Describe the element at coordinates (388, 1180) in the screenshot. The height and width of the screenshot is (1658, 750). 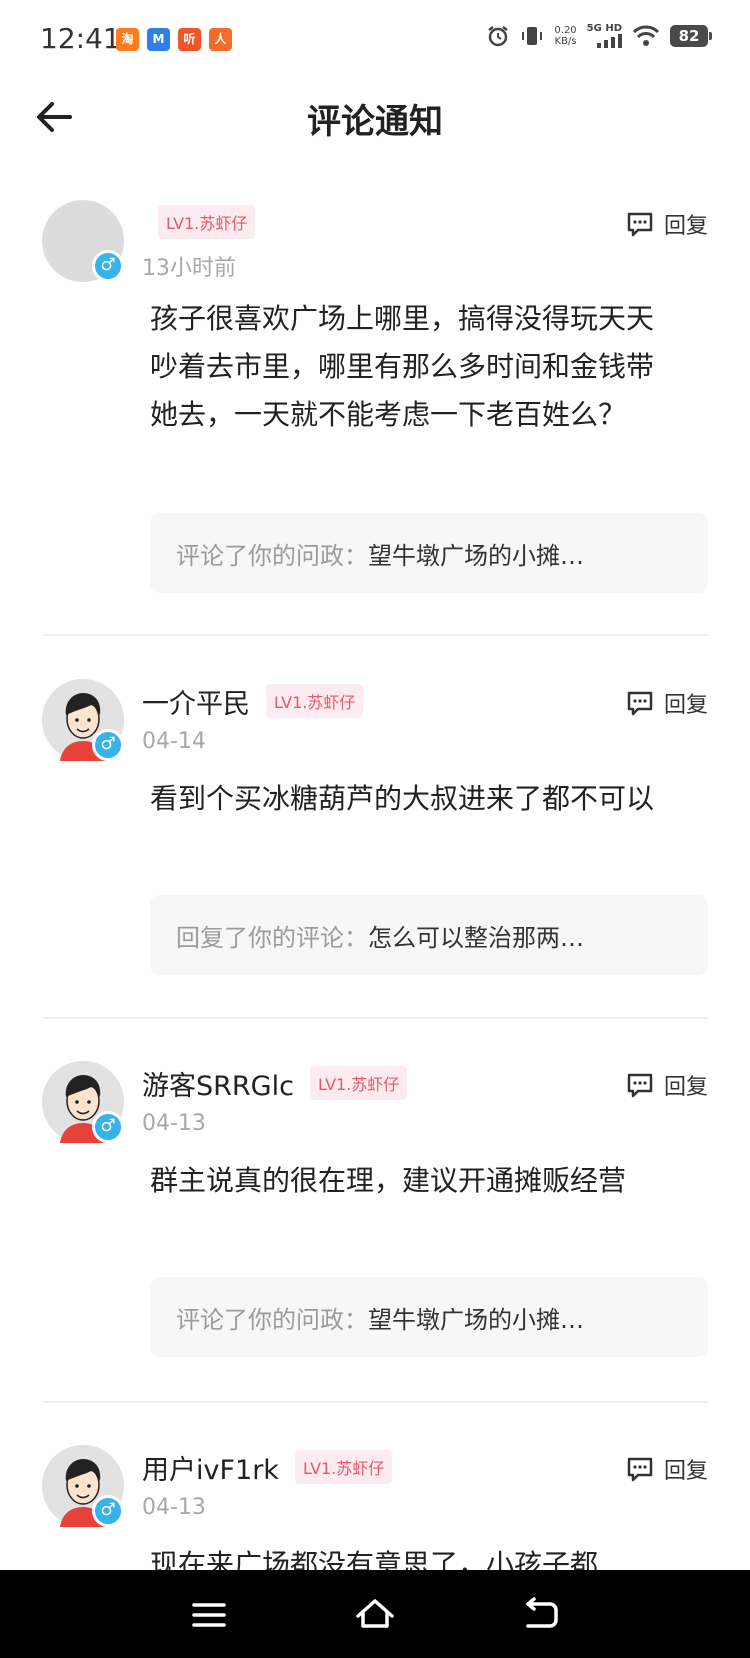
I see `comment-content: 群主说真的很在理，建议开通摊贩经营` at that location.